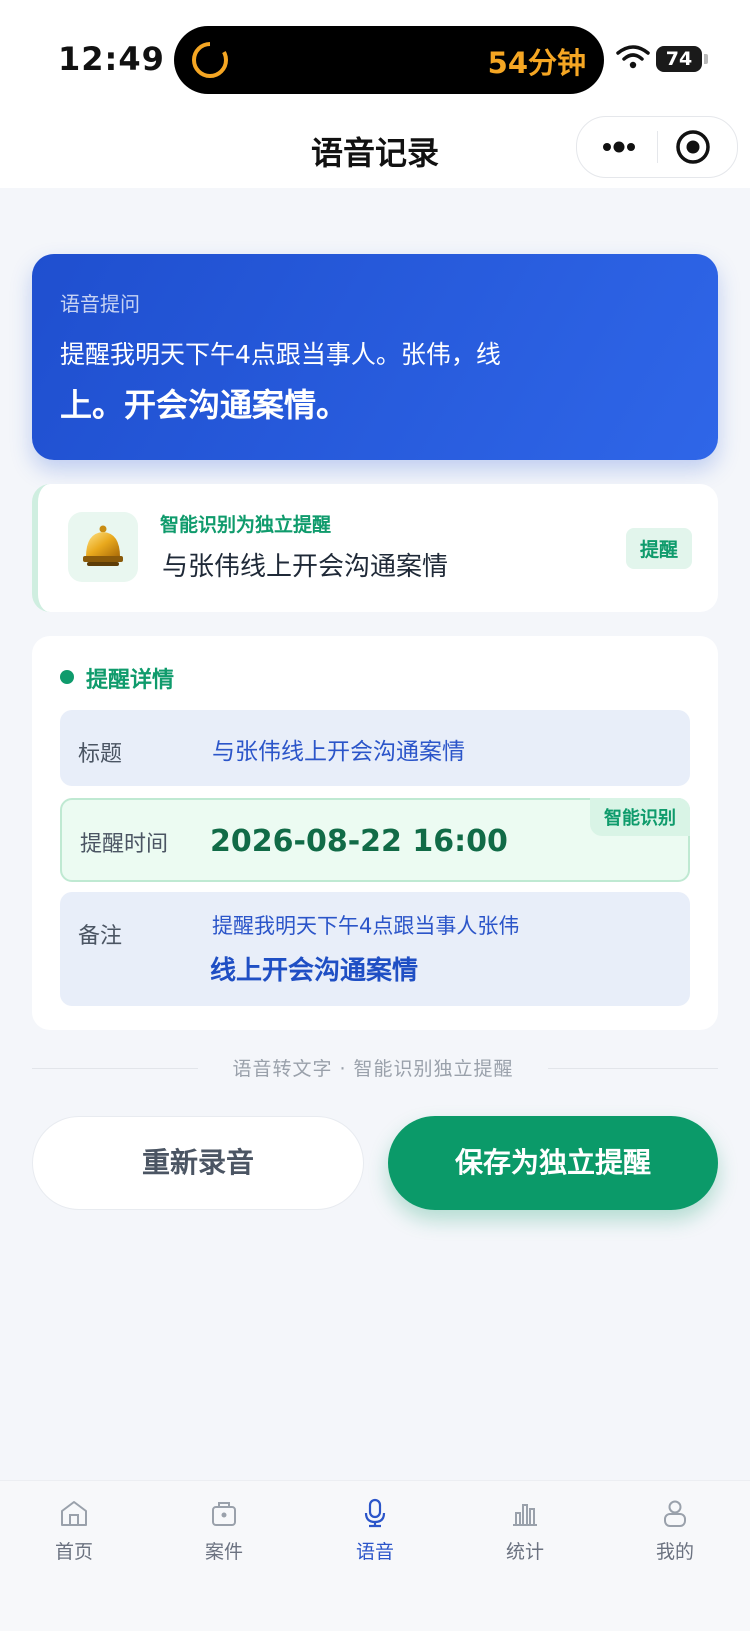 Image resolution: width=750 pixels, height=1631 pixels. I want to click on reminder-time-field: 提醒时间 2026-08-22 16:00 智能识别, so click(375, 840).